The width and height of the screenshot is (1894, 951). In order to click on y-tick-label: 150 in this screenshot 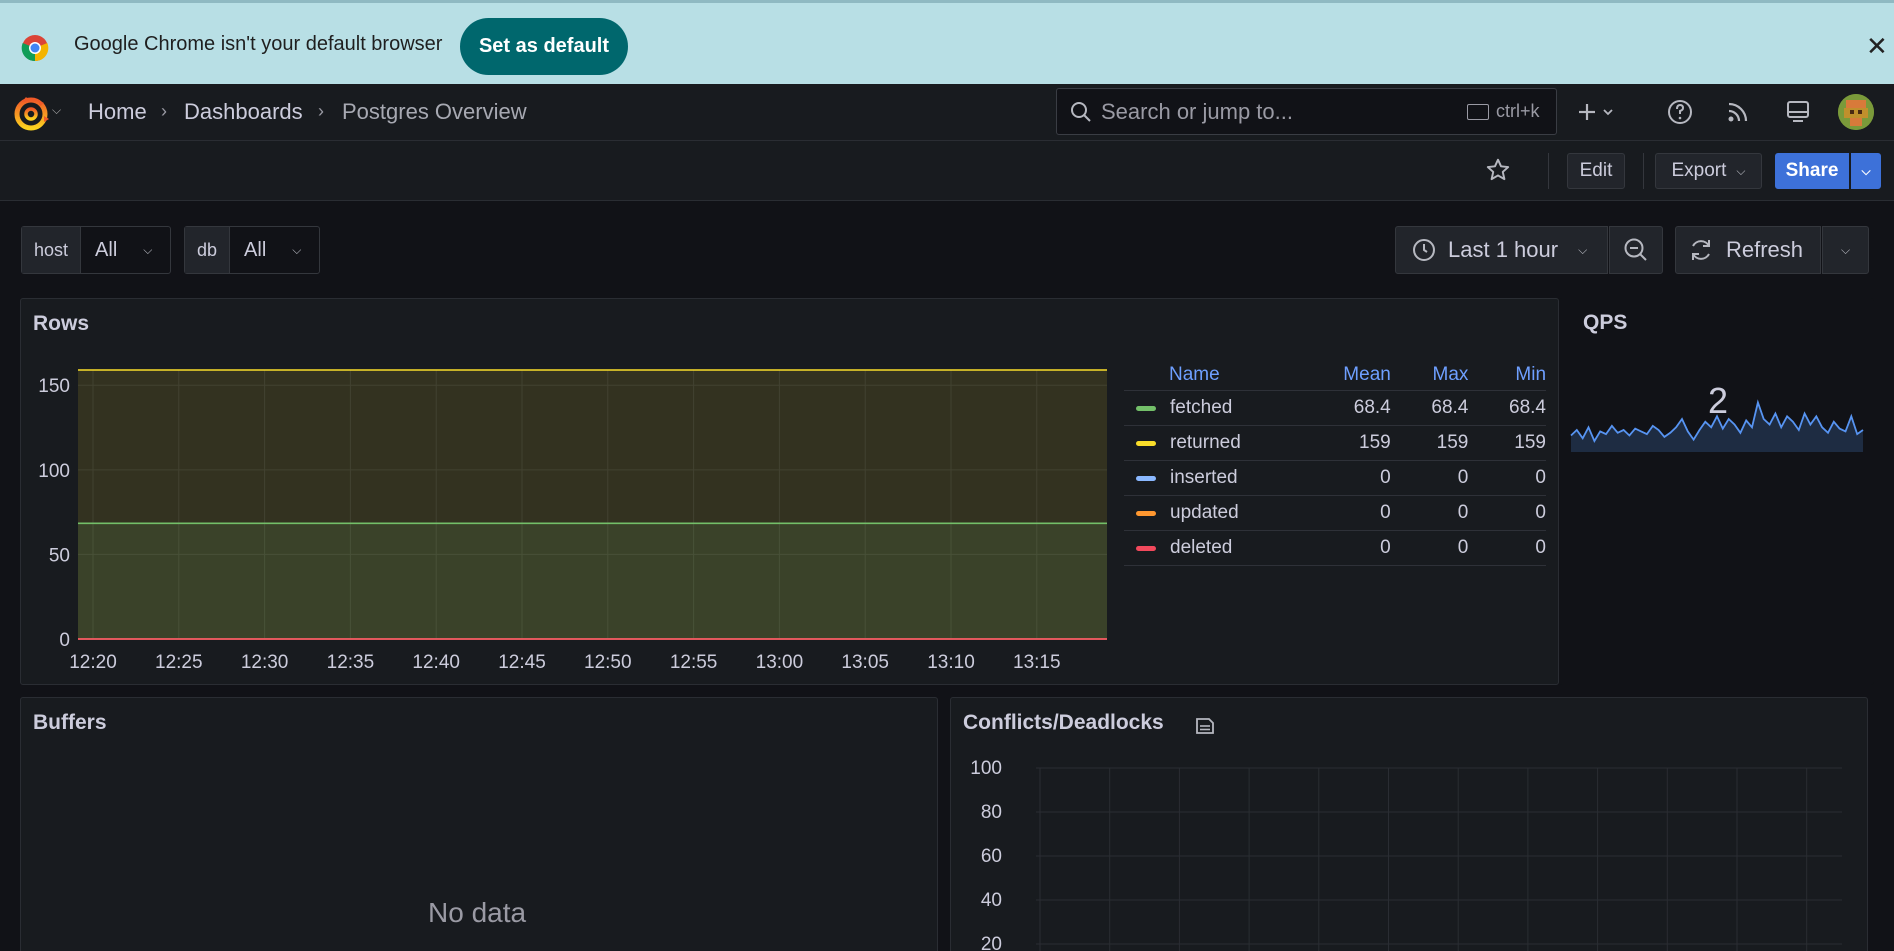, I will do `click(54, 386)`.